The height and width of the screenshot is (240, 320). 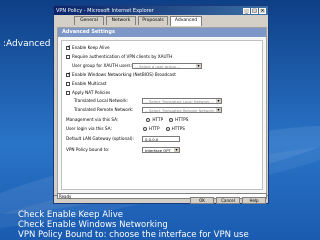 I want to click on user-group-row: User group for XAUTH users:, so click(x=102, y=65).